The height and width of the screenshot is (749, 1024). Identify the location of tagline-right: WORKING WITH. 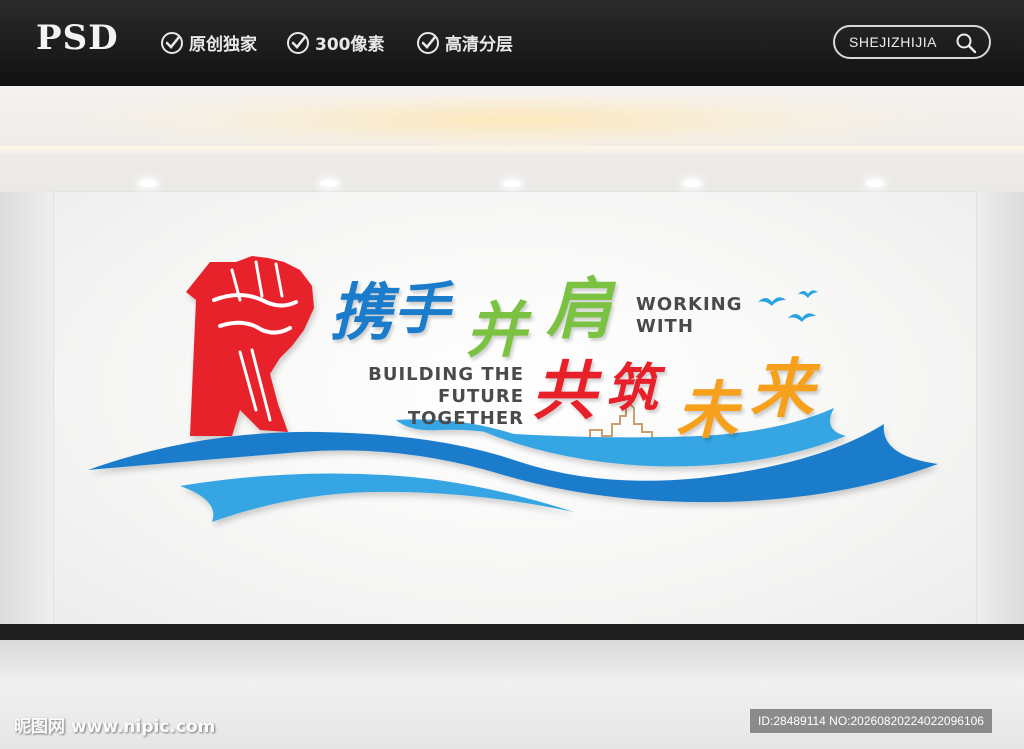
(689, 316).